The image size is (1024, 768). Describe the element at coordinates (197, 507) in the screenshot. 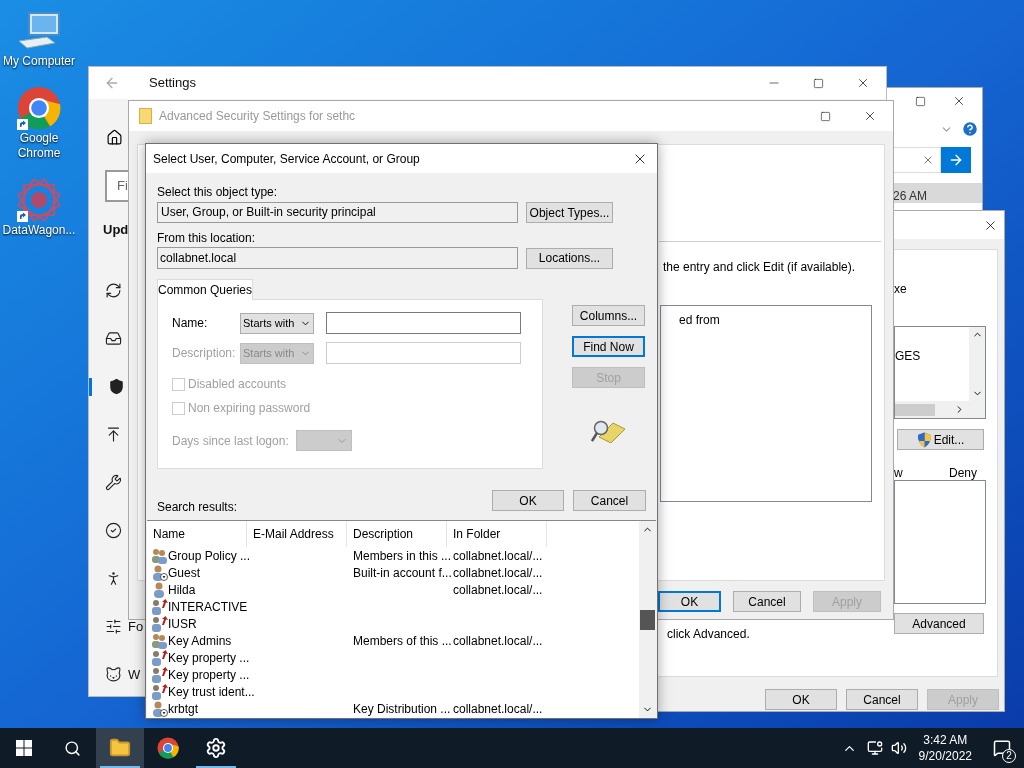

I see `search-results-label: Search results:` at that location.